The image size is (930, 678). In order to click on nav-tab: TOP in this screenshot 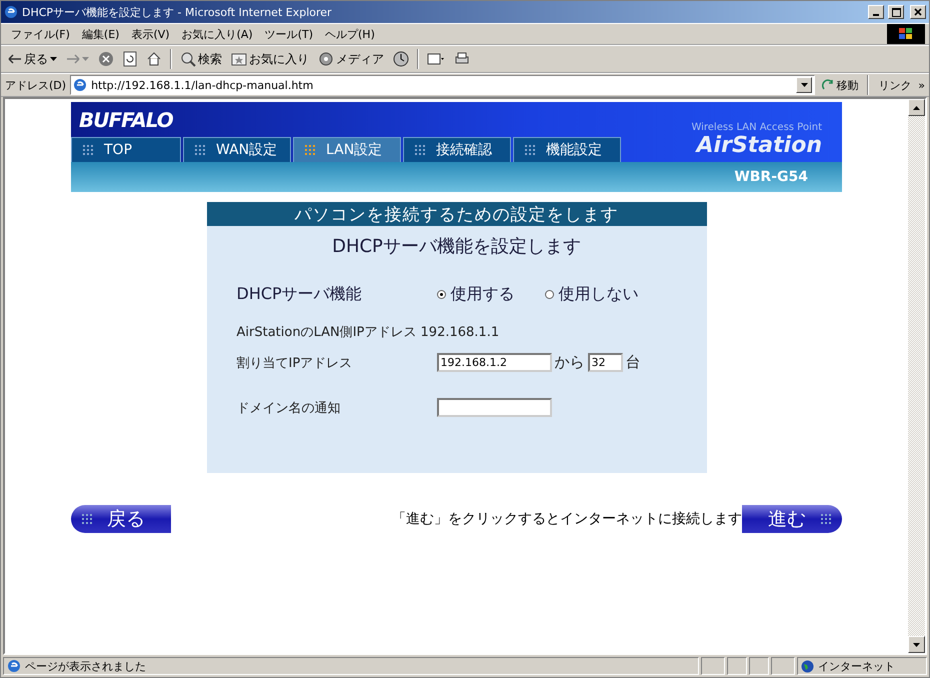, I will do `click(126, 149)`.